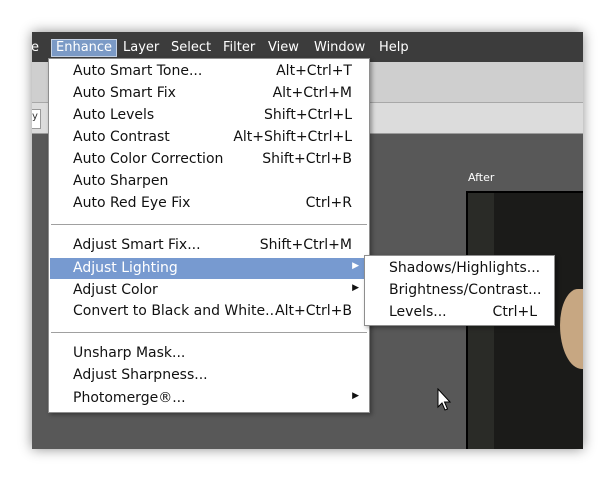  I want to click on menu-item-label: Auto Smart Fix, so click(124, 93).